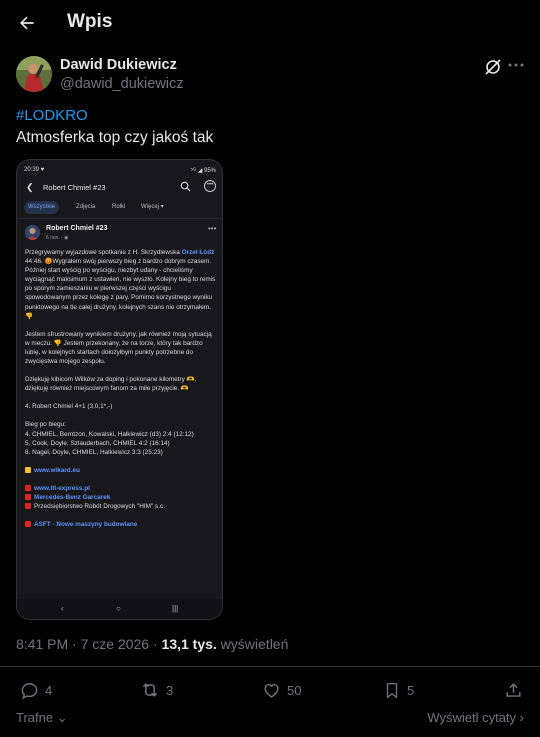 The image size is (540, 737). What do you see at coordinates (212, 228) in the screenshot?
I see `phone-post-more-icon: •••` at bounding box center [212, 228].